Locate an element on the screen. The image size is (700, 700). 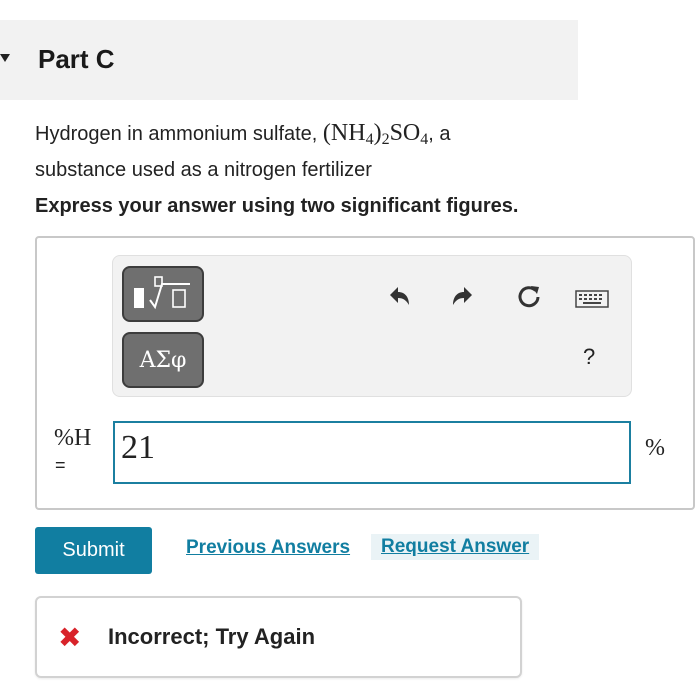
feedback-message: Incorrect; Try Again is located at coordinates (212, 636).